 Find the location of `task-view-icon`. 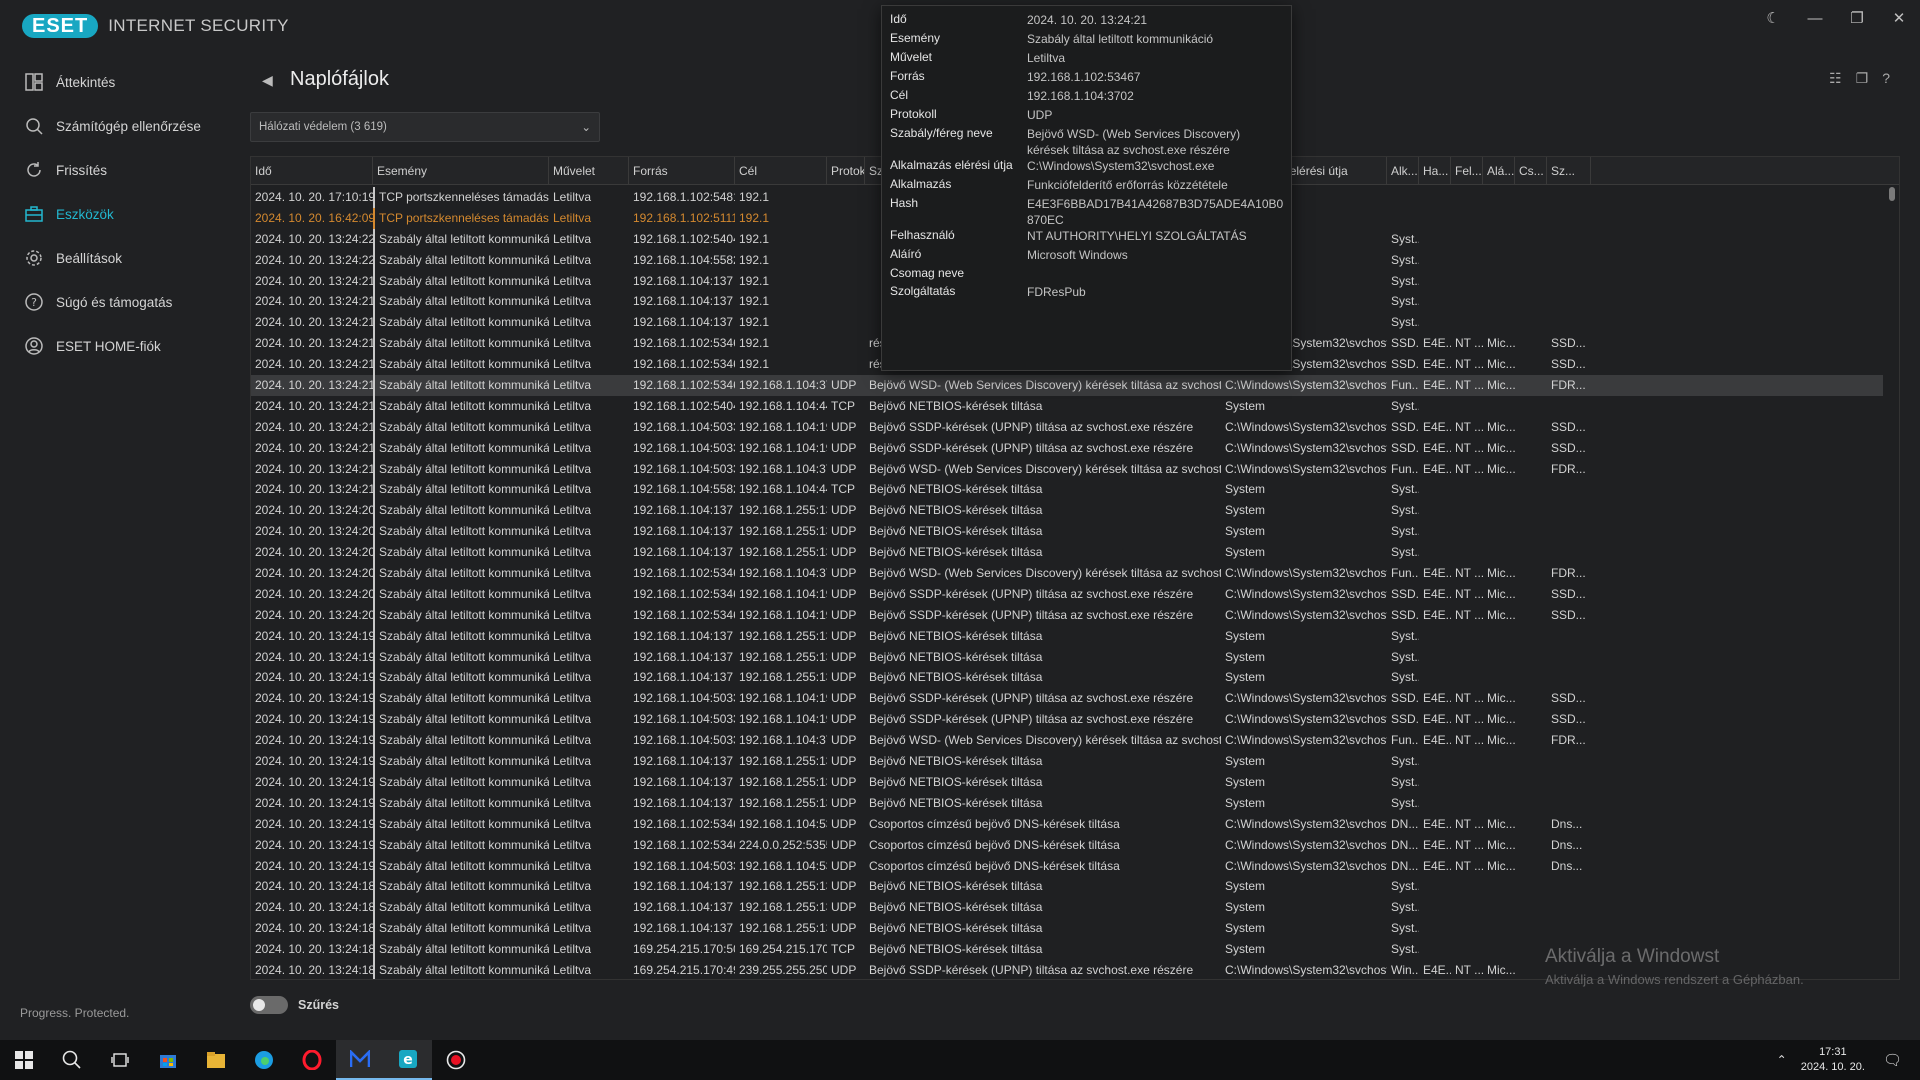

task-view-icon is located at coordinates (120, 1060).